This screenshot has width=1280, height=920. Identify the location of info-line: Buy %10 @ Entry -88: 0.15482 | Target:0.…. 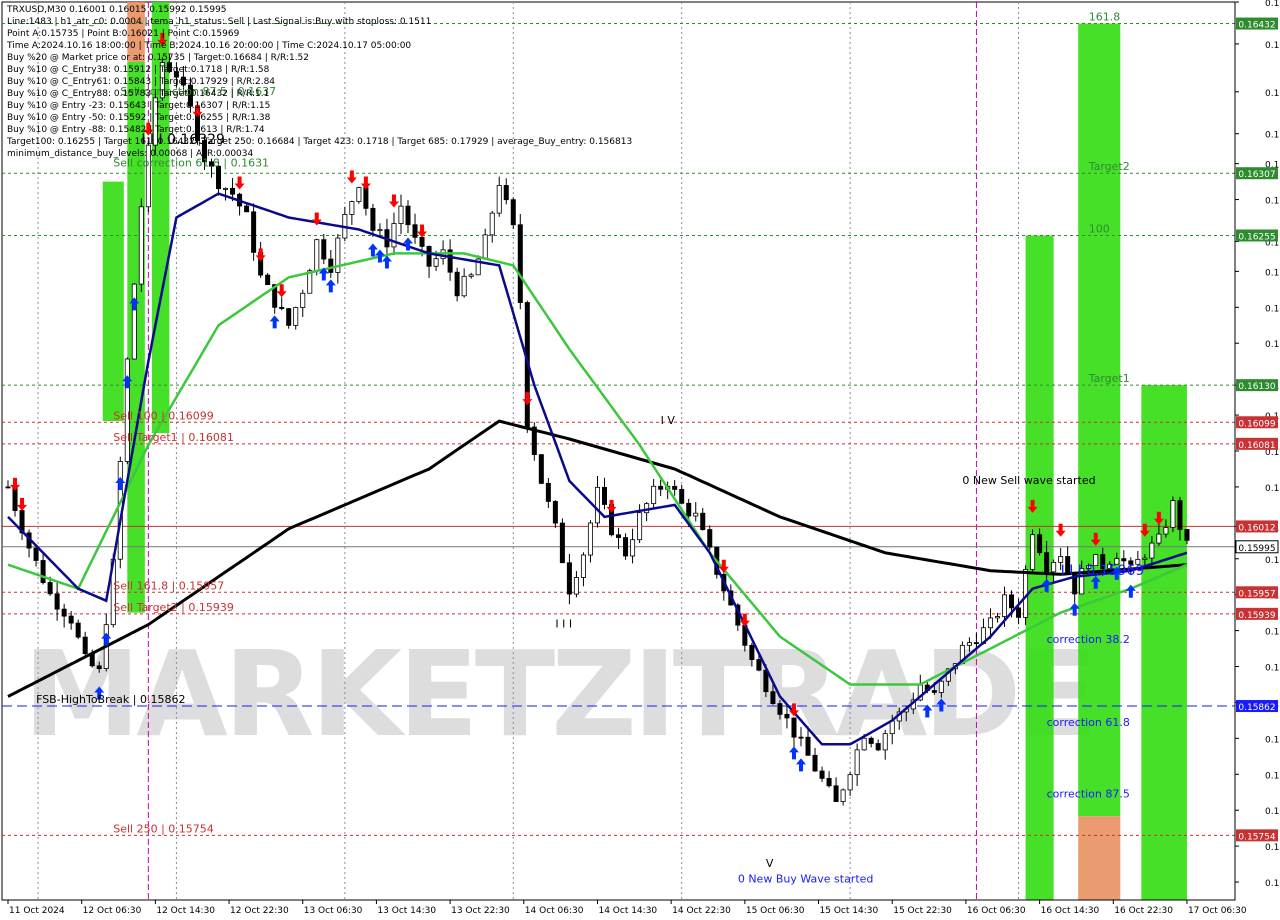
(136, 130).